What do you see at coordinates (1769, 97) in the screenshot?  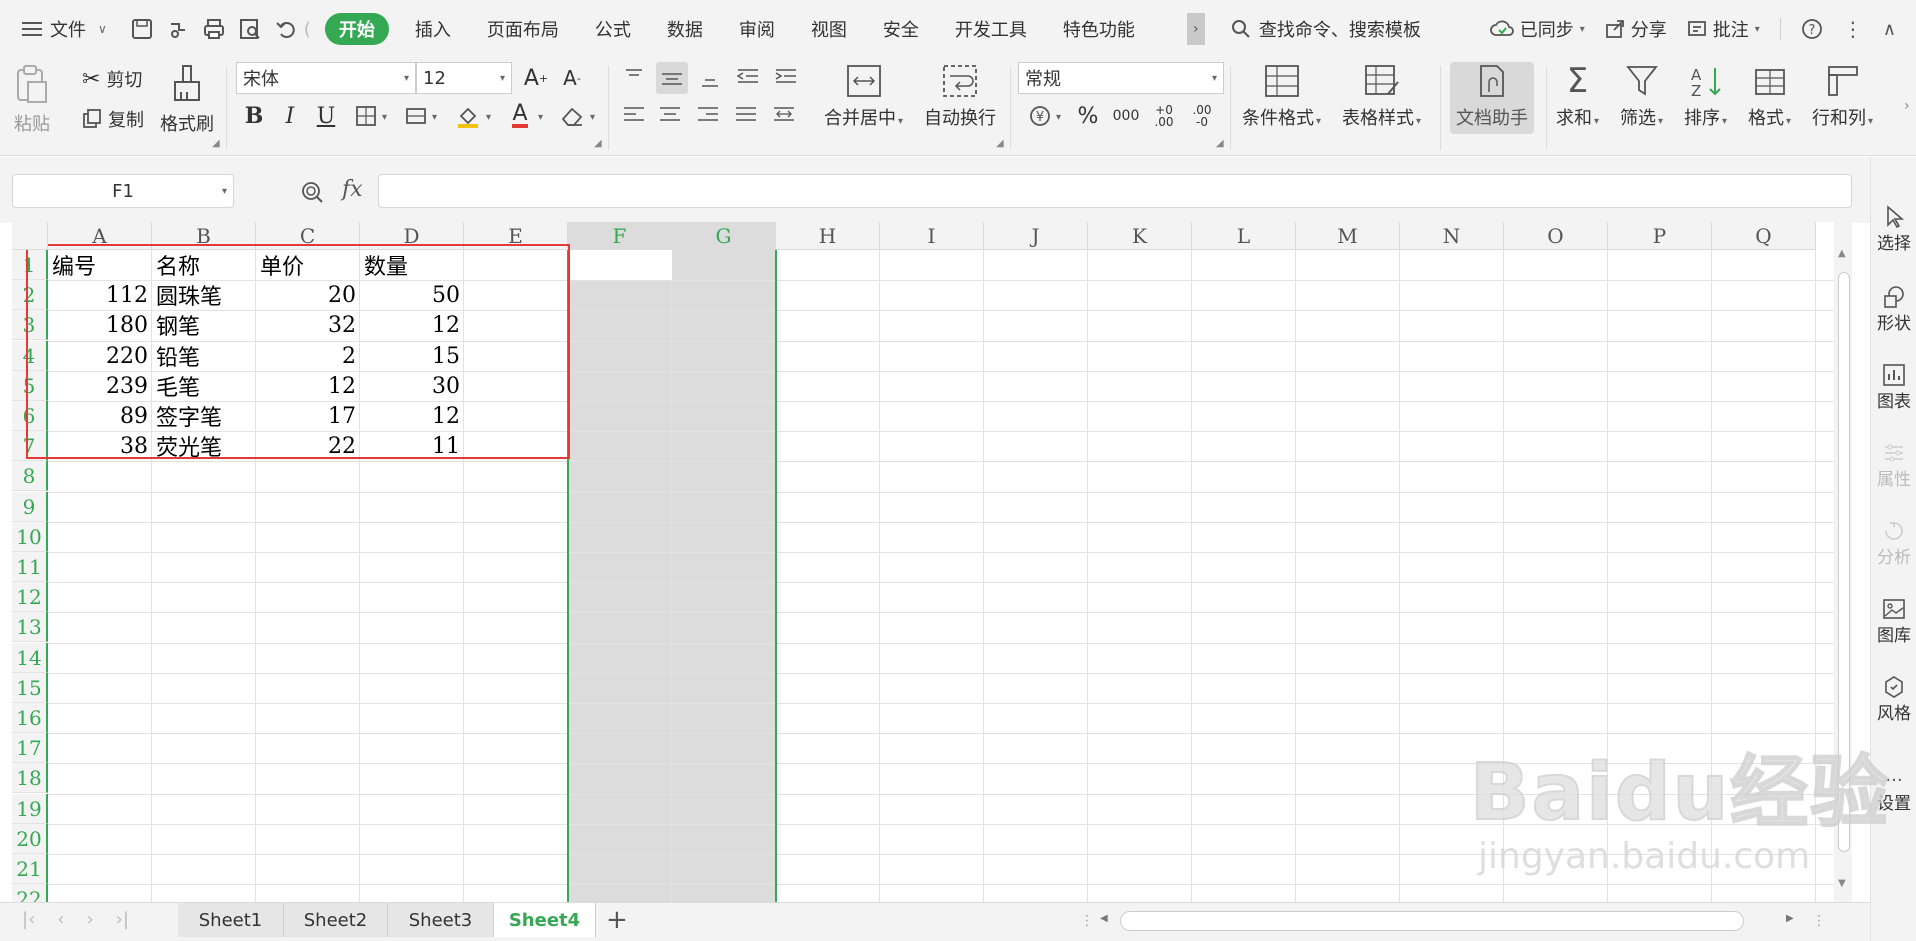 I see `format-button: 格式 ▾` at bounding box center [1769, 97].